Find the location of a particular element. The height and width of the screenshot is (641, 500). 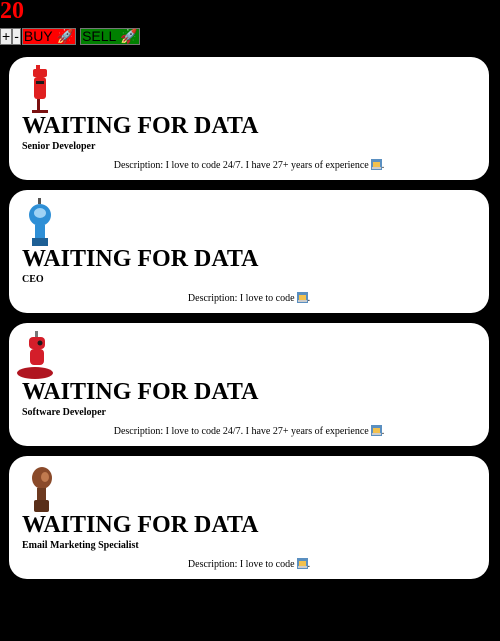

sell-button: SELL 🚀 is located at coordinates (110, 36).